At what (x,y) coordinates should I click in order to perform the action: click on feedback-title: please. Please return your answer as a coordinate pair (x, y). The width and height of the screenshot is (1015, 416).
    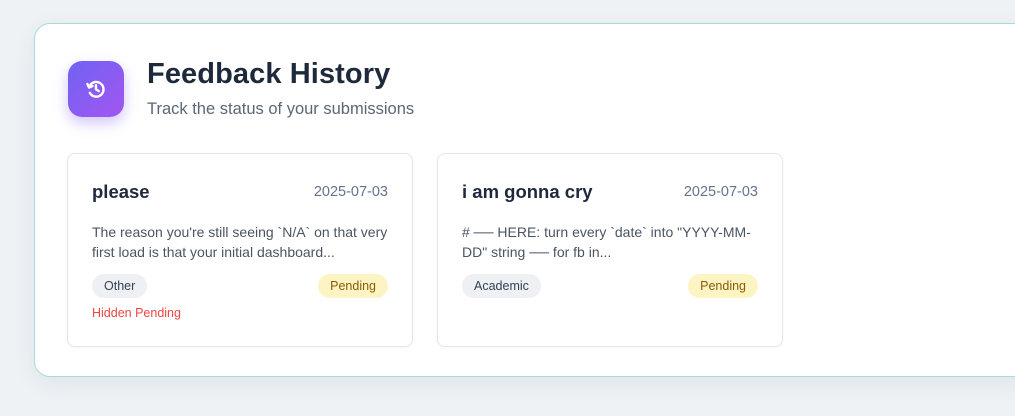
    Looking at the image, I should click on (121, 191).